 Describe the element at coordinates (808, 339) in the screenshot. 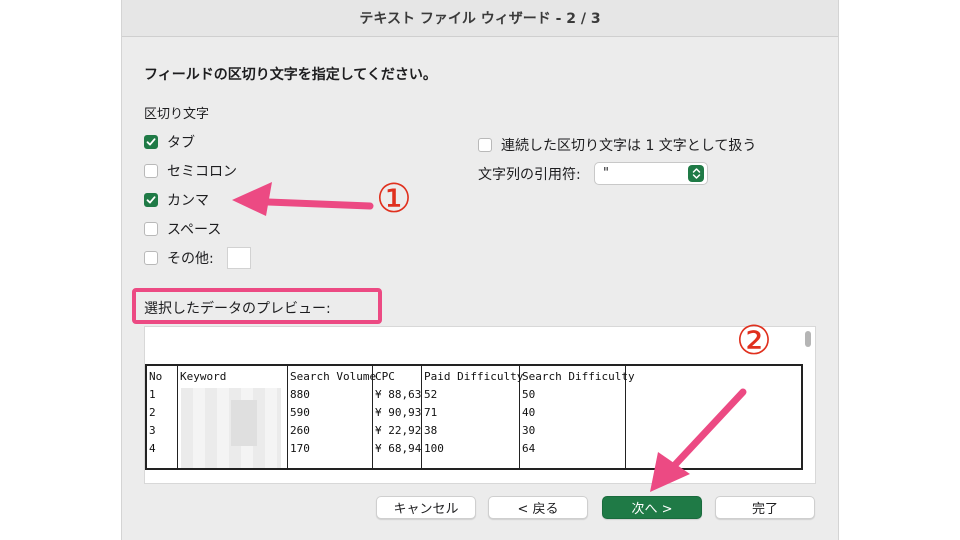

I see `preview-scrollbar` at that location.